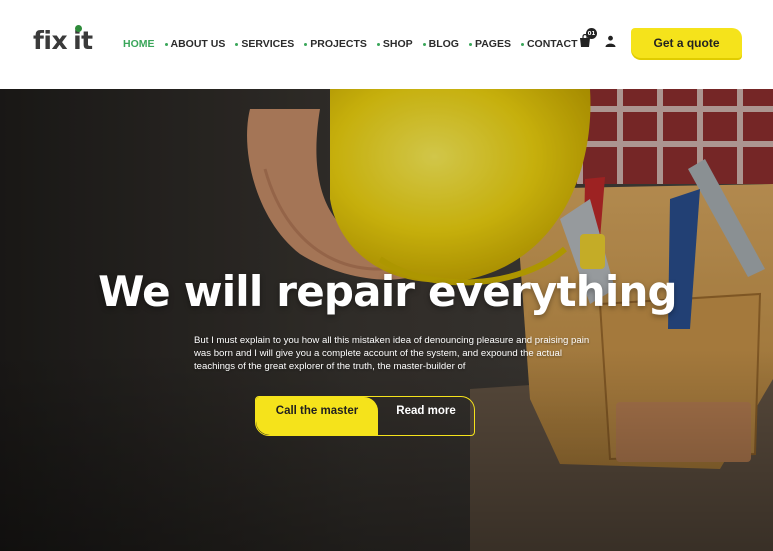  I want to click on nav-item-projects: PROJECTS, so click(335, 44).